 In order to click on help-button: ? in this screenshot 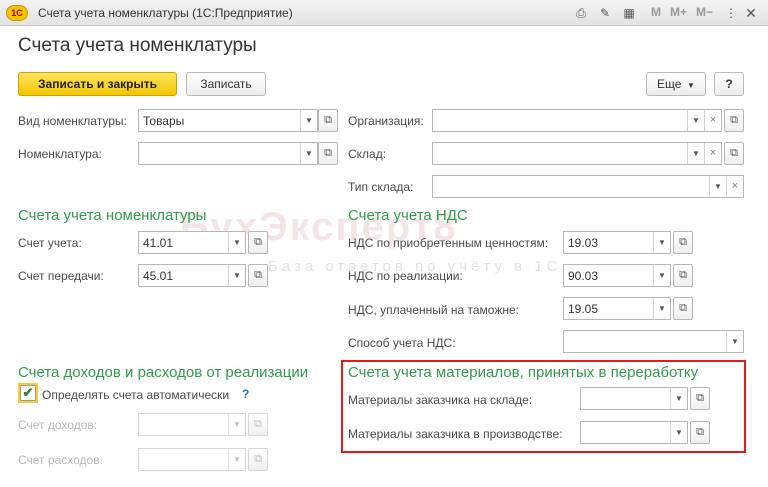, I will do `click(729, 84)`.